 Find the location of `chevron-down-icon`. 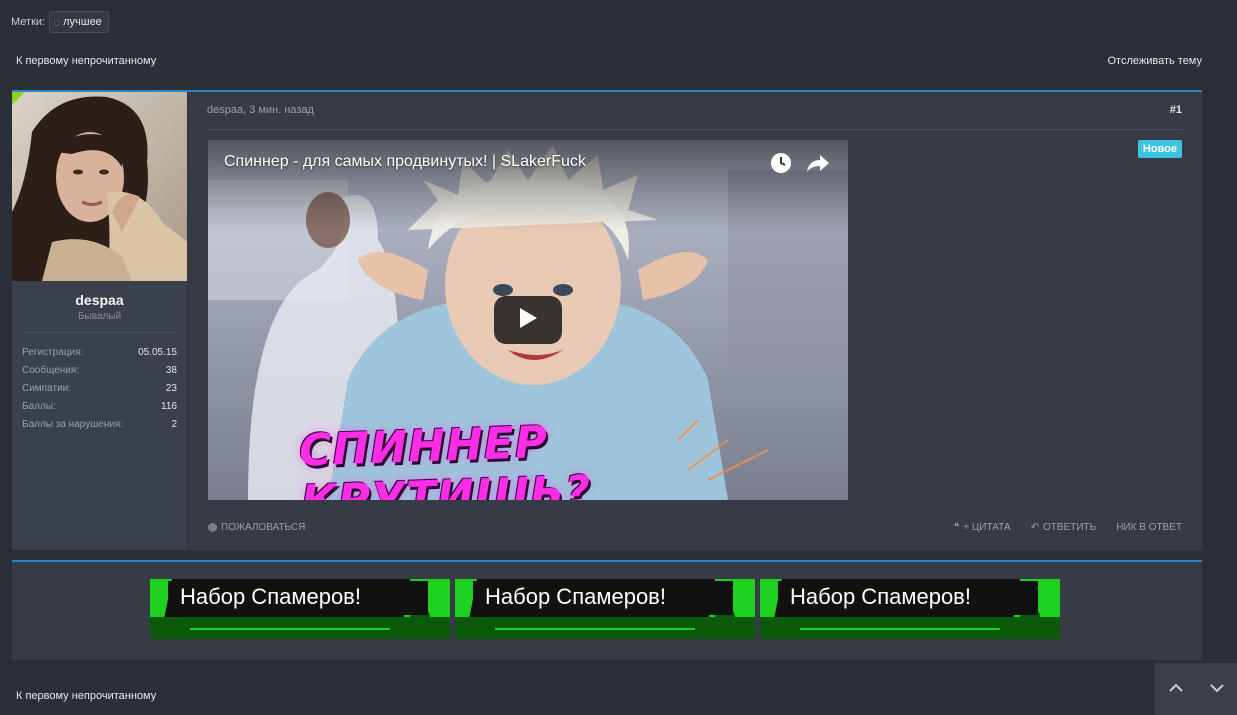

chevron-down-icon is located at coordinates (1216, 689).